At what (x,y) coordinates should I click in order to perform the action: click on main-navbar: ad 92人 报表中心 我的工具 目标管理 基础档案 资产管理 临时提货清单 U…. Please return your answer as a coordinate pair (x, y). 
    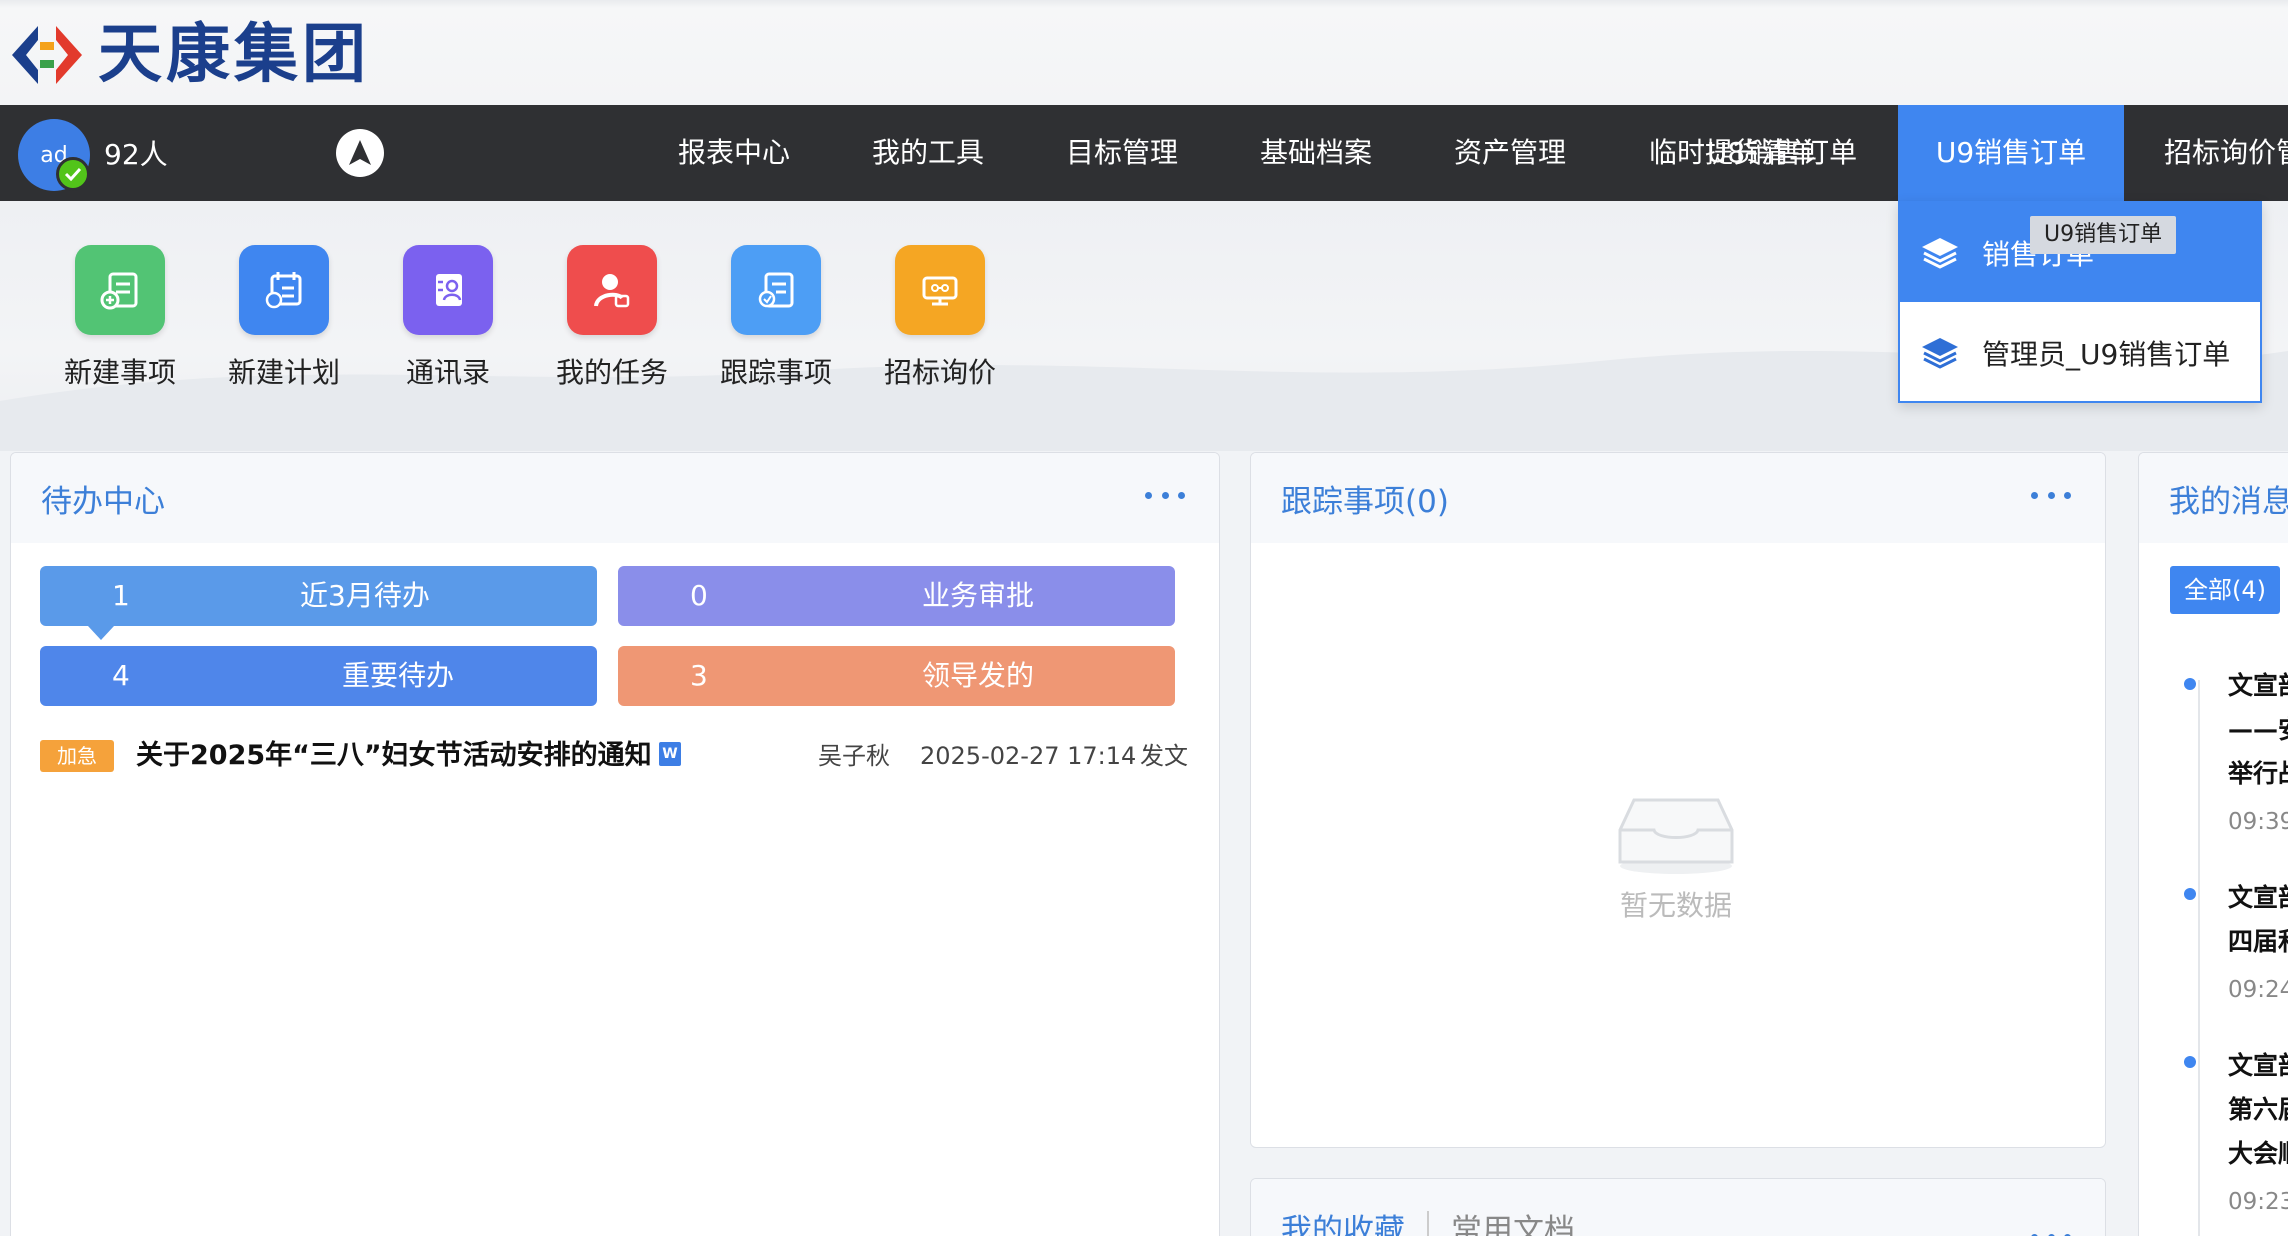
    Looking at the image, I should click on (1144, 153).